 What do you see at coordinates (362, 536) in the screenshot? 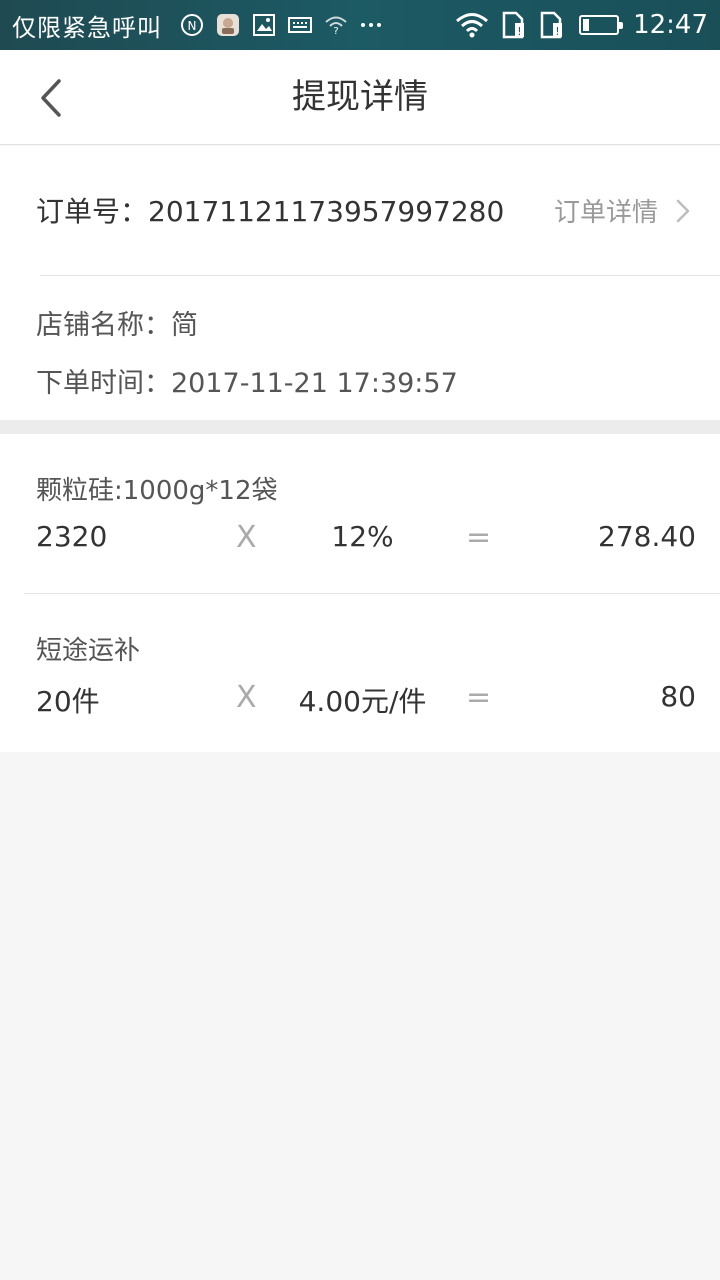
I see `item-rate: 12%` at bounding box center [362, 536].